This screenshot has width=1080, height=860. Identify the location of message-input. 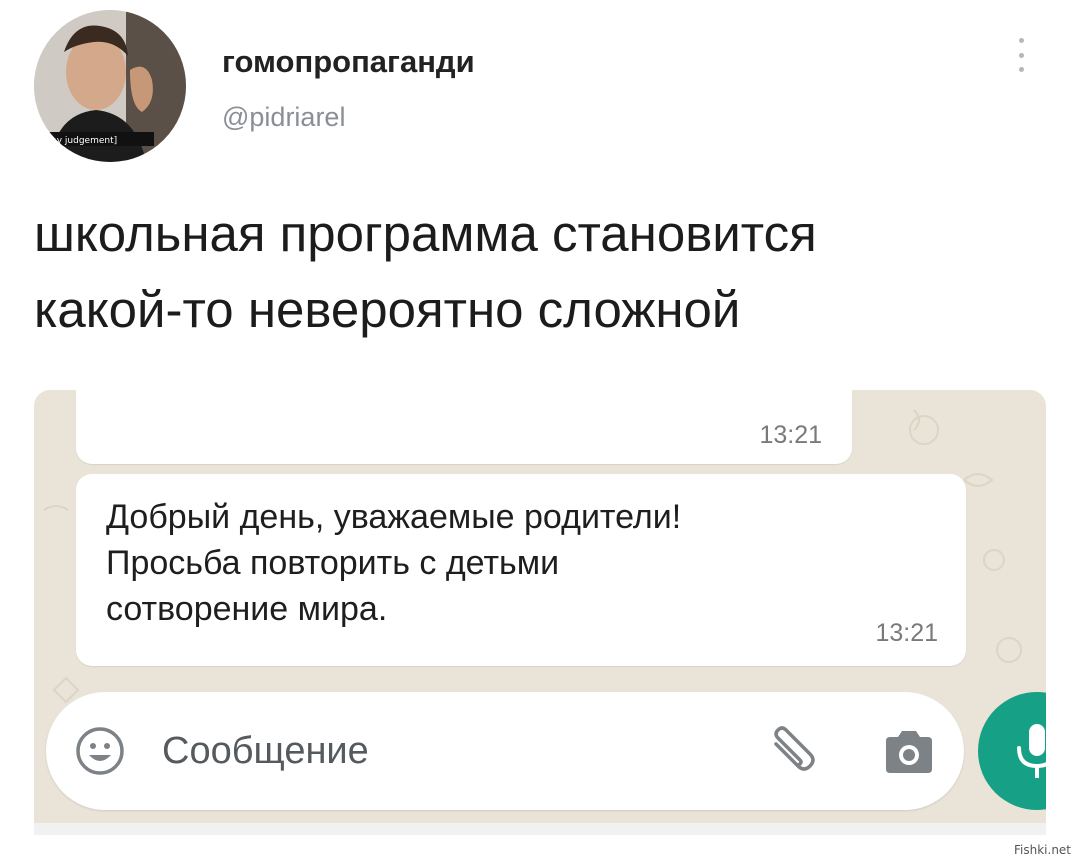
(442, 751).